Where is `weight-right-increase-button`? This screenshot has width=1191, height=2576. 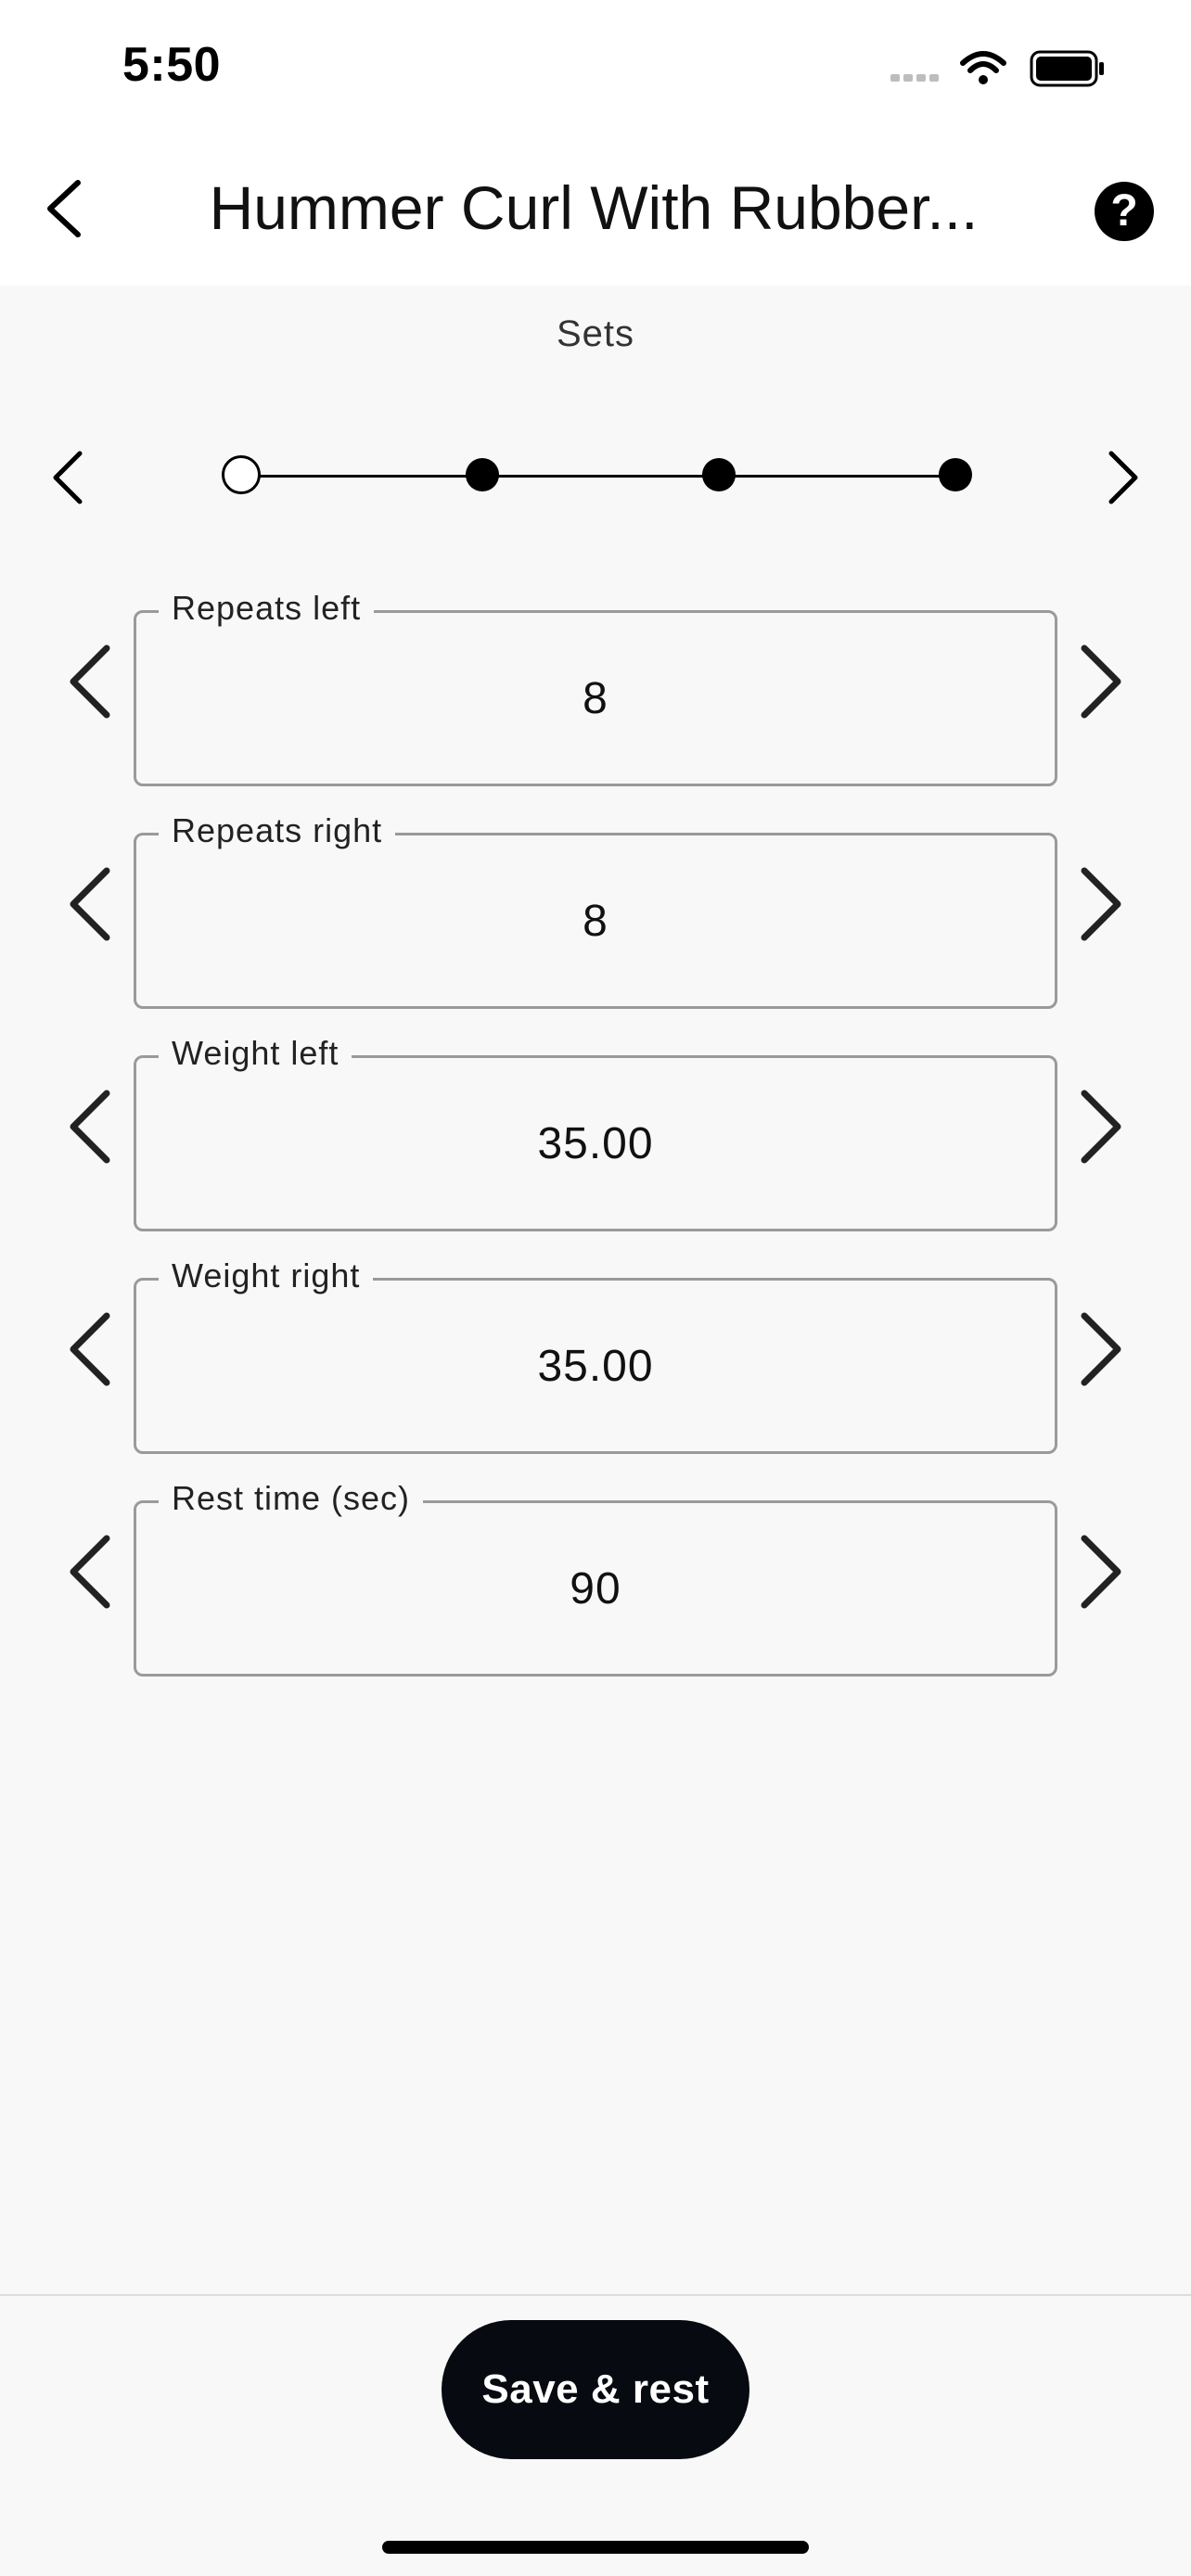
weight-right-increase-button is located at coordinates (1102, 1349).